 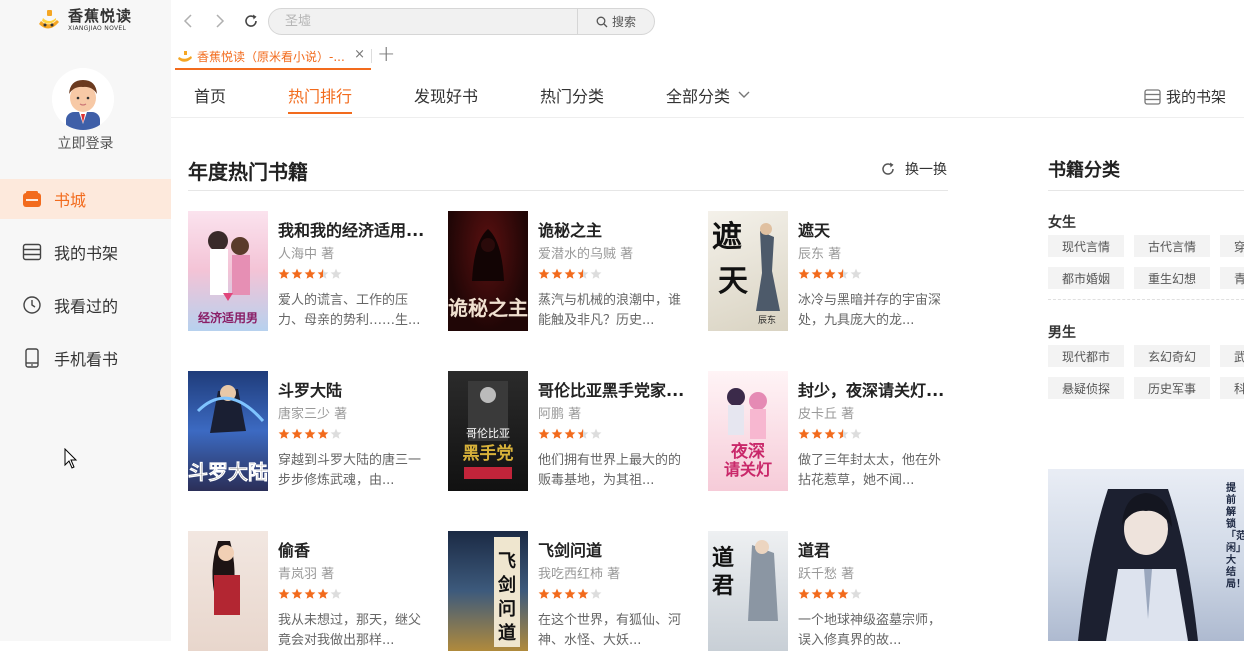 What do you see at coordinates (1172, 388) in the screenshot?
I see `category-tag: 历史军事` at bounding box center [1172, 388].